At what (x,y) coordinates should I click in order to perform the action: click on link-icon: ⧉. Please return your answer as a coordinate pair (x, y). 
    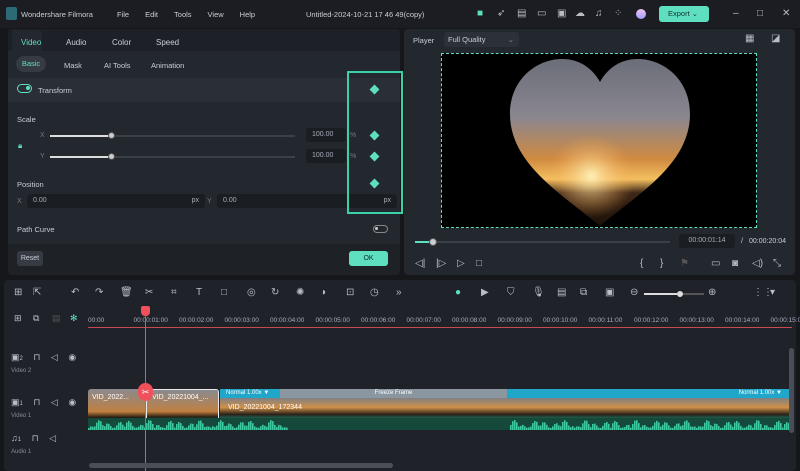
    Looking at the image, I should click on (36, 318).